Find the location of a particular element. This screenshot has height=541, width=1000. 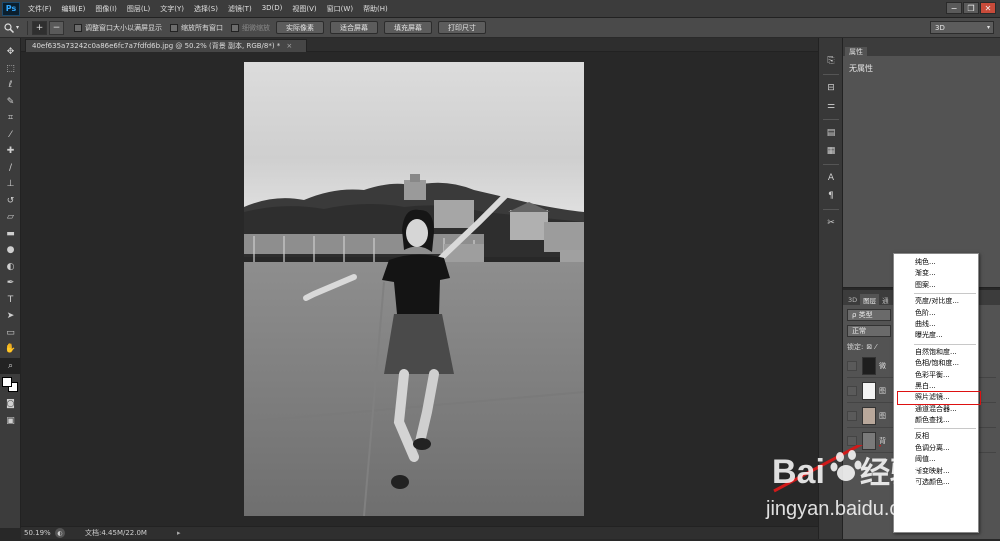

workspace-select: 3D ▾ is located at coordinates (962, 27).